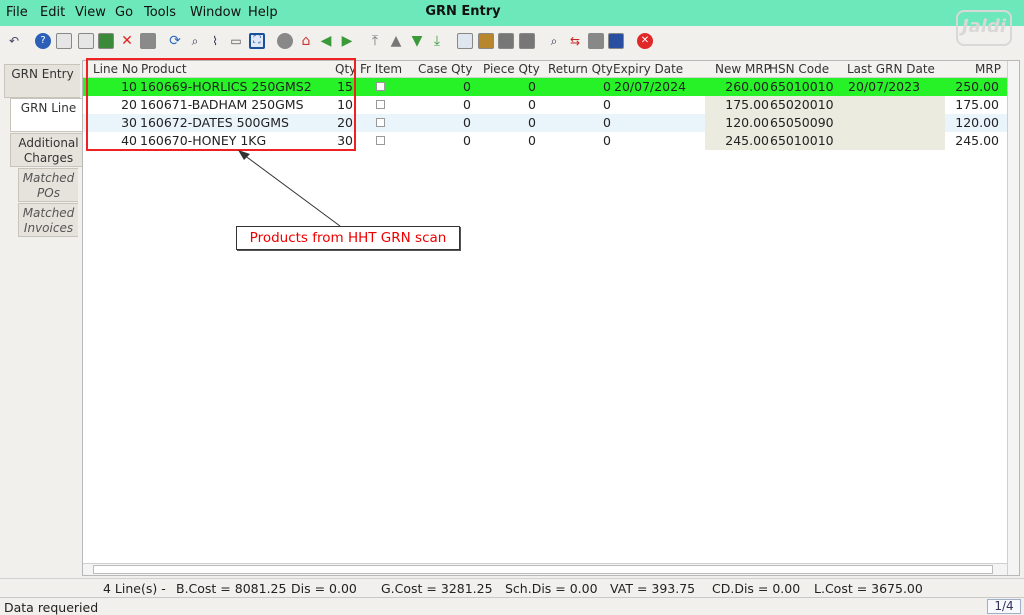 The width and height of the screenshot is (1024, 615). I want to click on cell-new-mrp: 260.00, so click(737, 86).